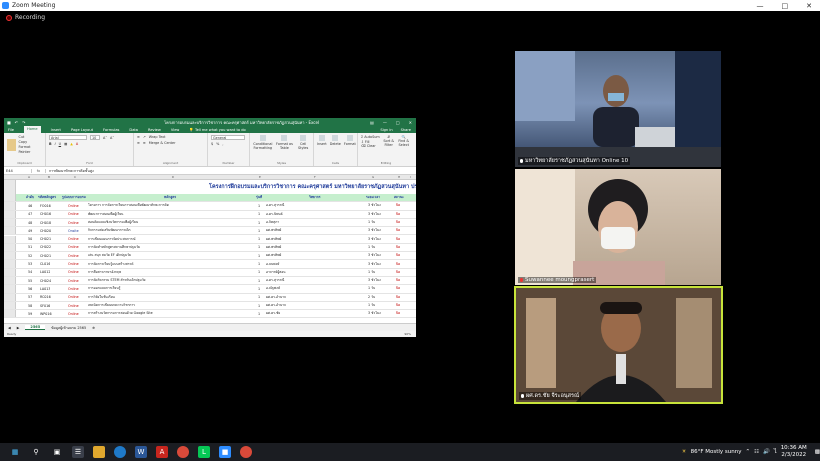 The width and height of the screenshot is (820, 461). I want to click on cell-code: CH024, so click(45, 281).